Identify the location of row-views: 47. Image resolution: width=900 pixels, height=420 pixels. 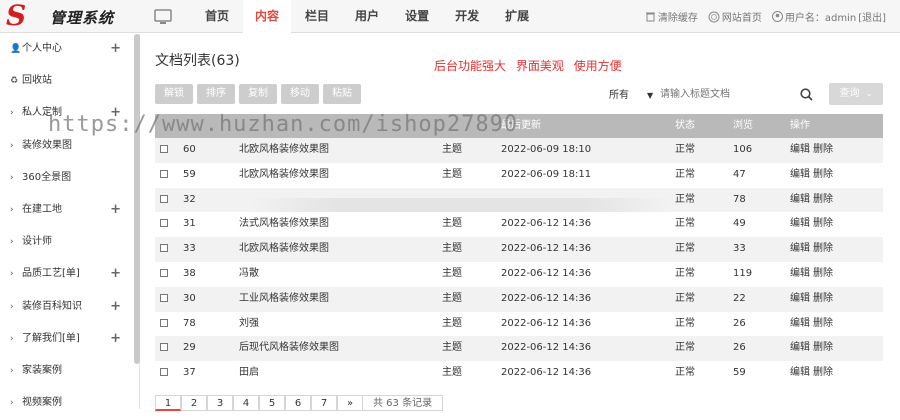
(739, 174).